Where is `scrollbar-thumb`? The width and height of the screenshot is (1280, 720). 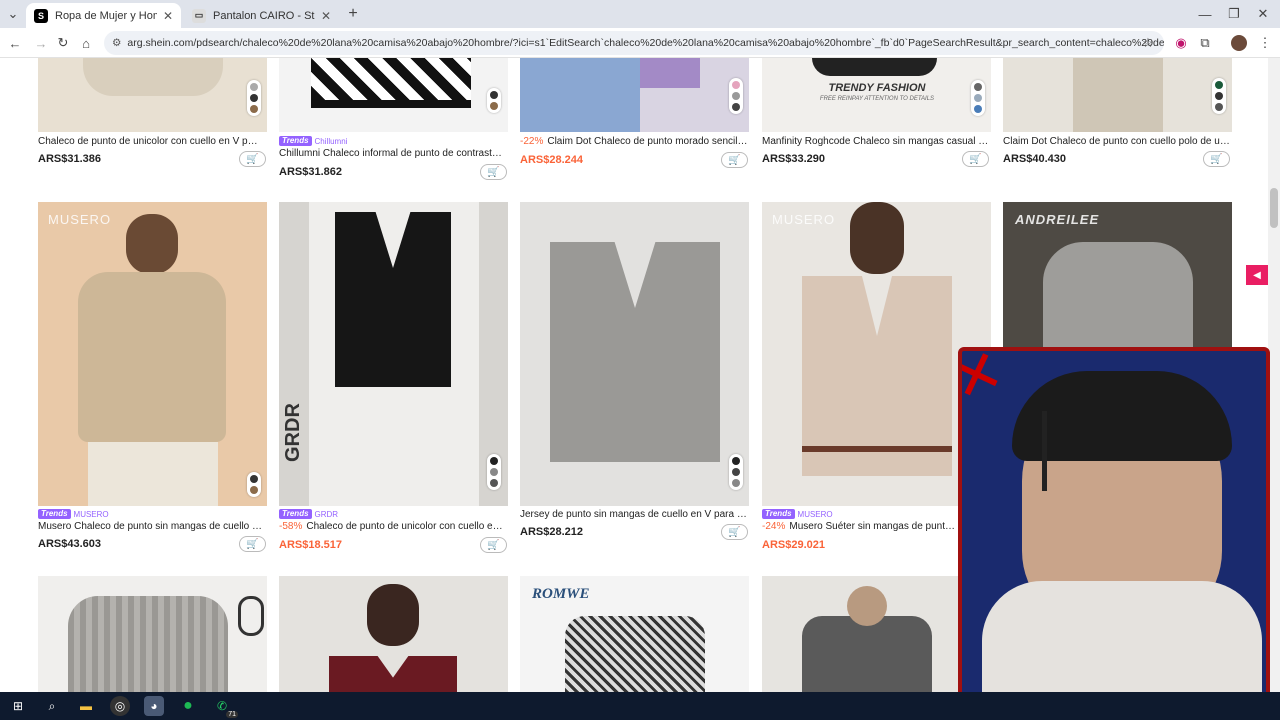 scrollbar-thumb is located at coordinates (1274, 208).